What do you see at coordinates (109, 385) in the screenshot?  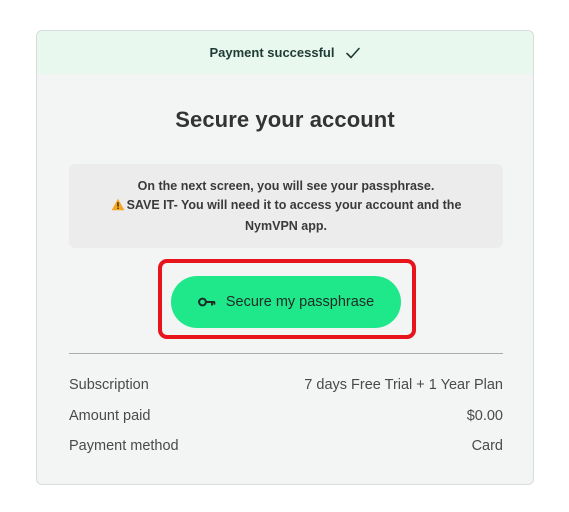 I see `subscription-label: Subscription` at bounding box center [109, 385].